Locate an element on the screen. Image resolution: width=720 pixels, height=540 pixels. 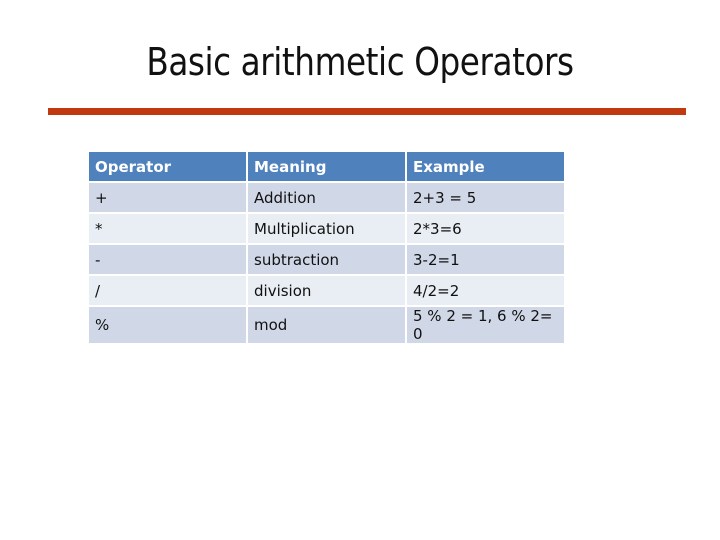
table-row: % mod 5 % 2 = 1, 6 % 2= 0 is located at coordinates (326, 325).